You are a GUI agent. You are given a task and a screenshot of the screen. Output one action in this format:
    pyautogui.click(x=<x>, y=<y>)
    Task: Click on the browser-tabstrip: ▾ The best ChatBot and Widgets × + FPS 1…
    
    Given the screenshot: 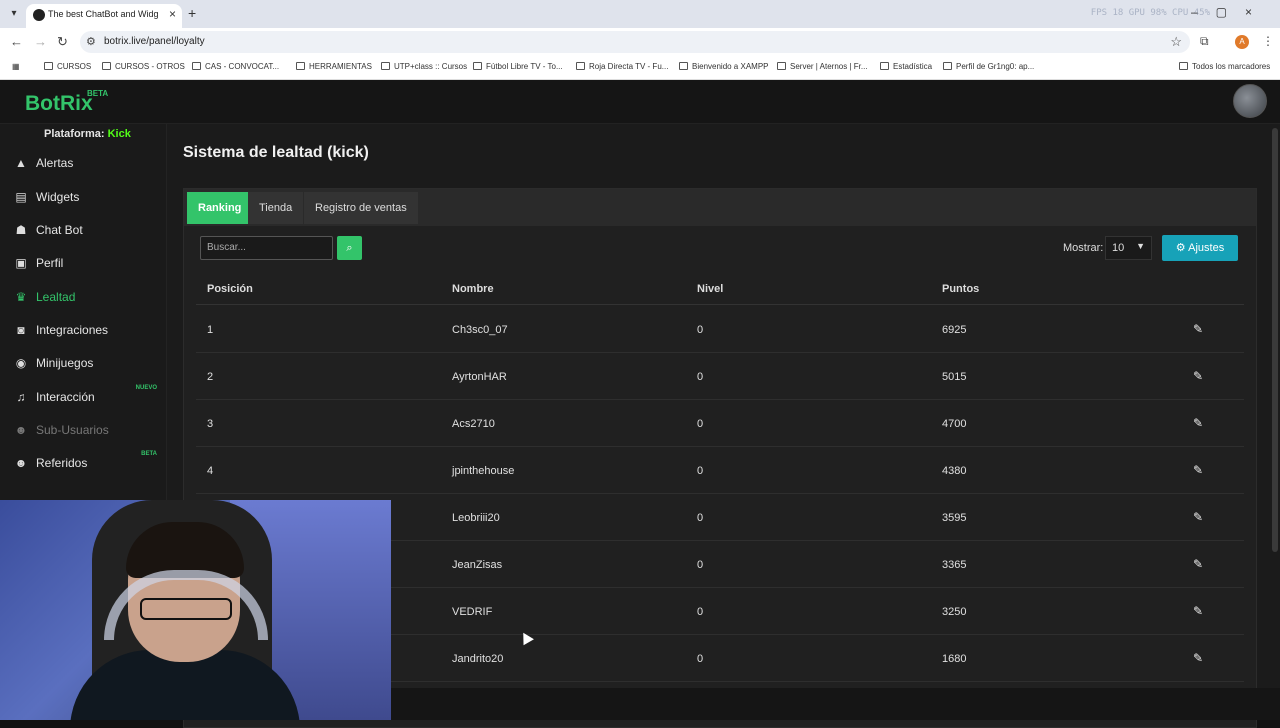 What is the action you would take?
    pyautogui.click(x=640, y=14)
    